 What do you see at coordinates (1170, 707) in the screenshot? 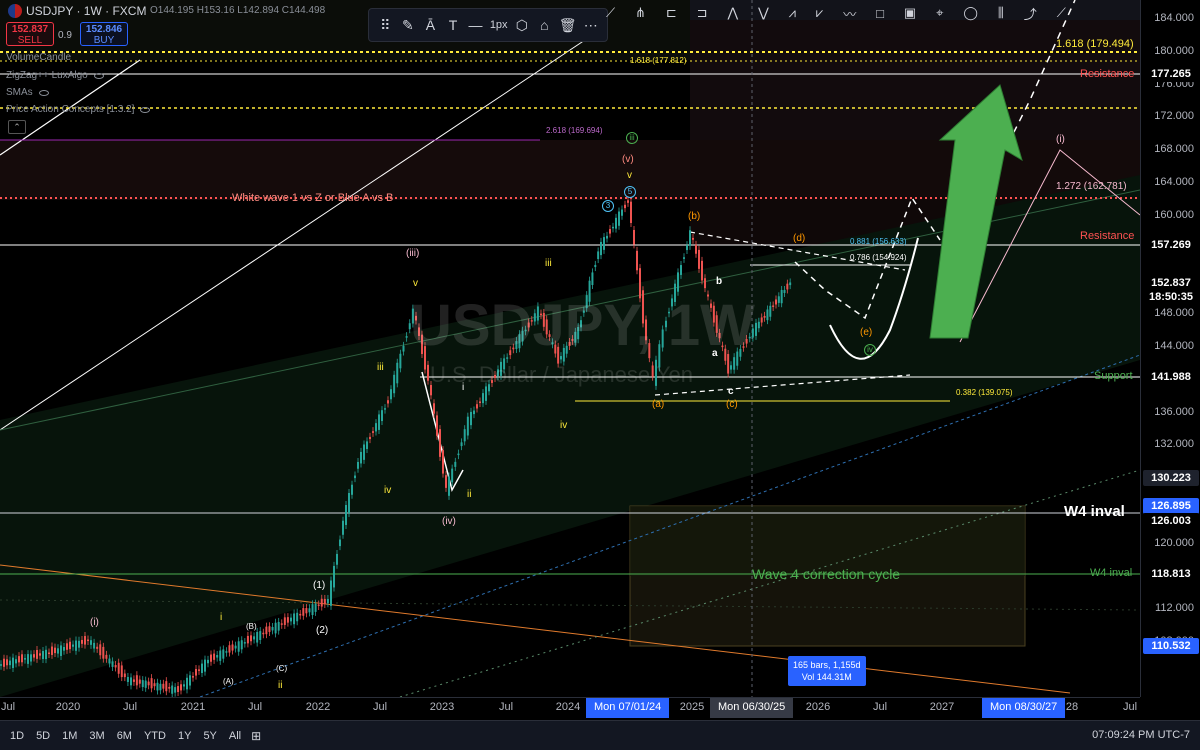
I see `axis-settings-corner` at bounding box center [1170, 707].